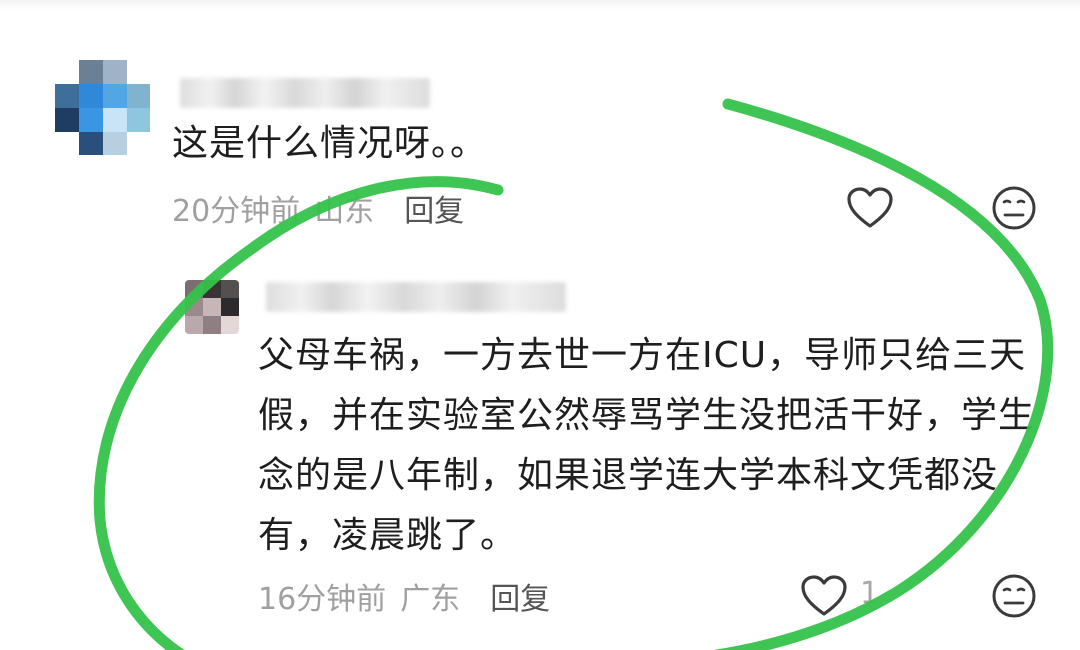 This screenshot has width=1080, height=650. What do you see at coordinates (322, 599) in the screenshot?
I see `comment-time: 16分钟前` at bounding box center [322, 599].